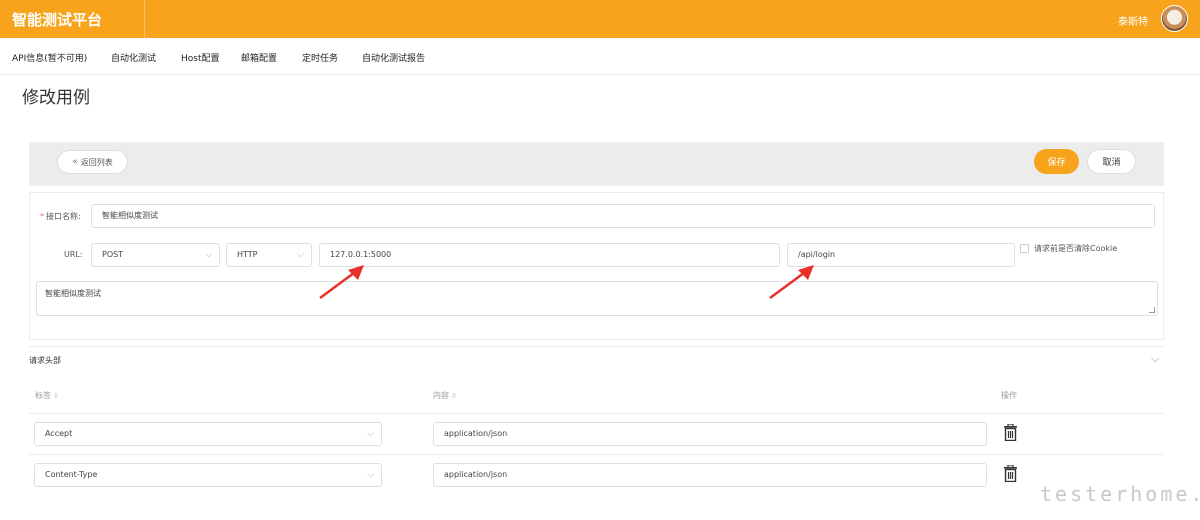 The image size is (1200, 520). Describe the element at coordinates (208, 475) in the screenshot. I see `header-key-select: Content-Type ⌵` at that location.